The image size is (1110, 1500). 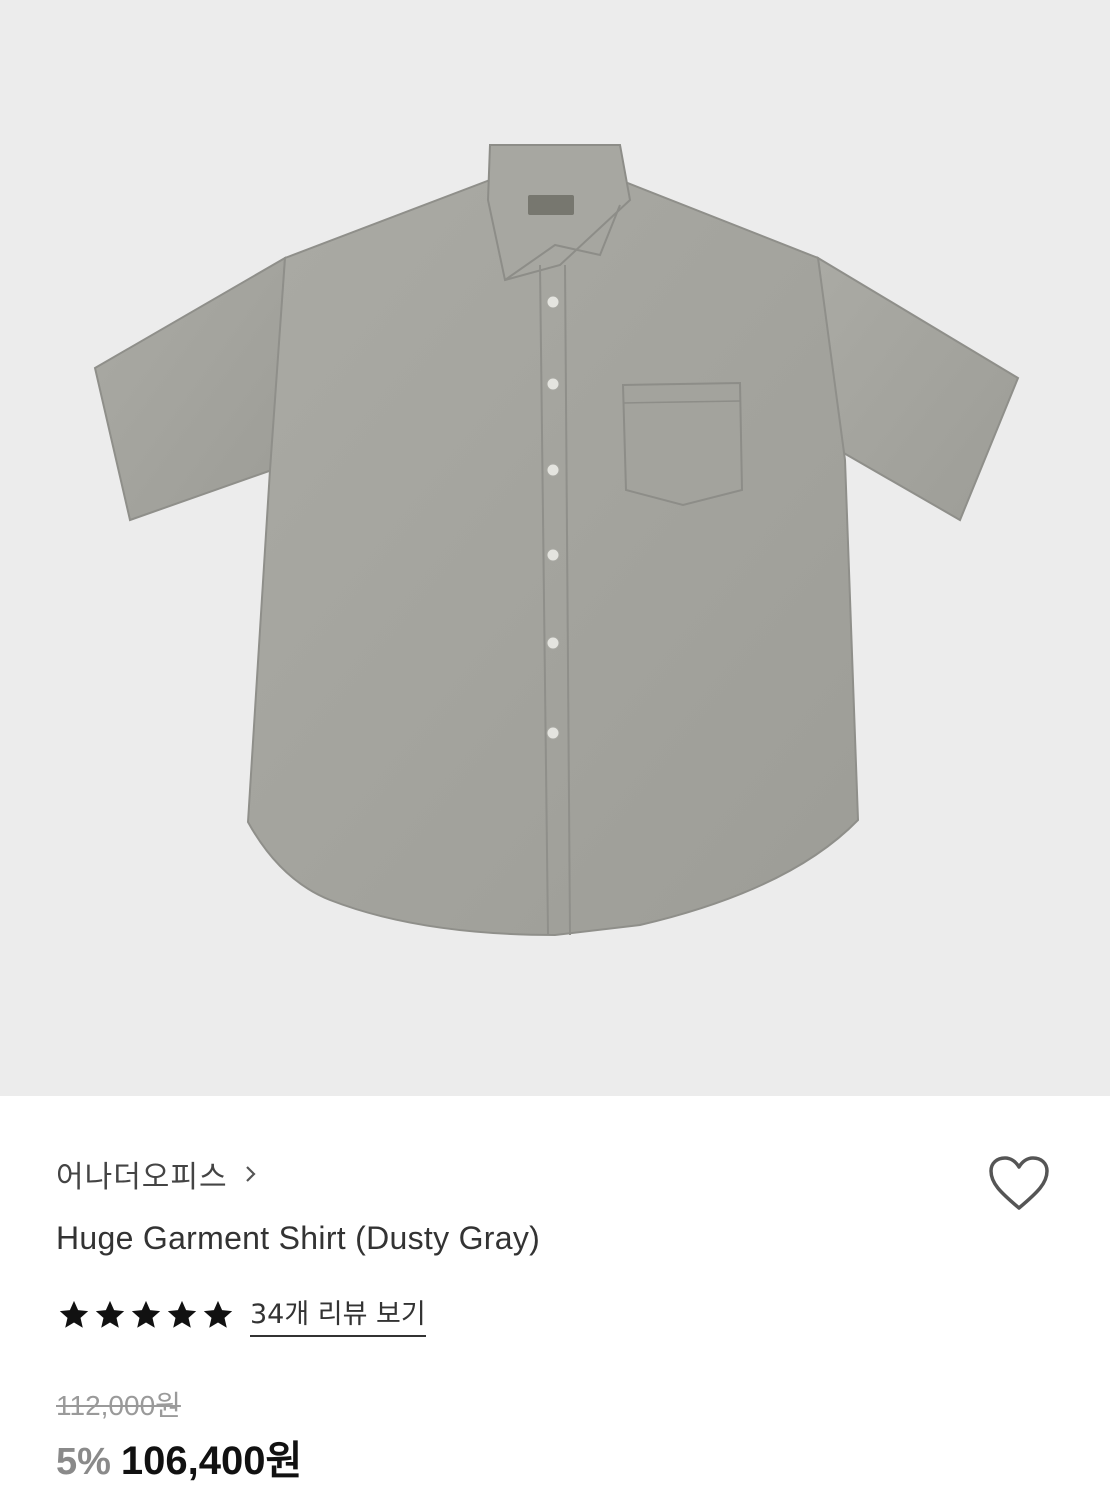 What do you see at coordinates (118, 1405) in the screenshot?
I see `original-price: 112,000원` at bounding box center [118, 1405].